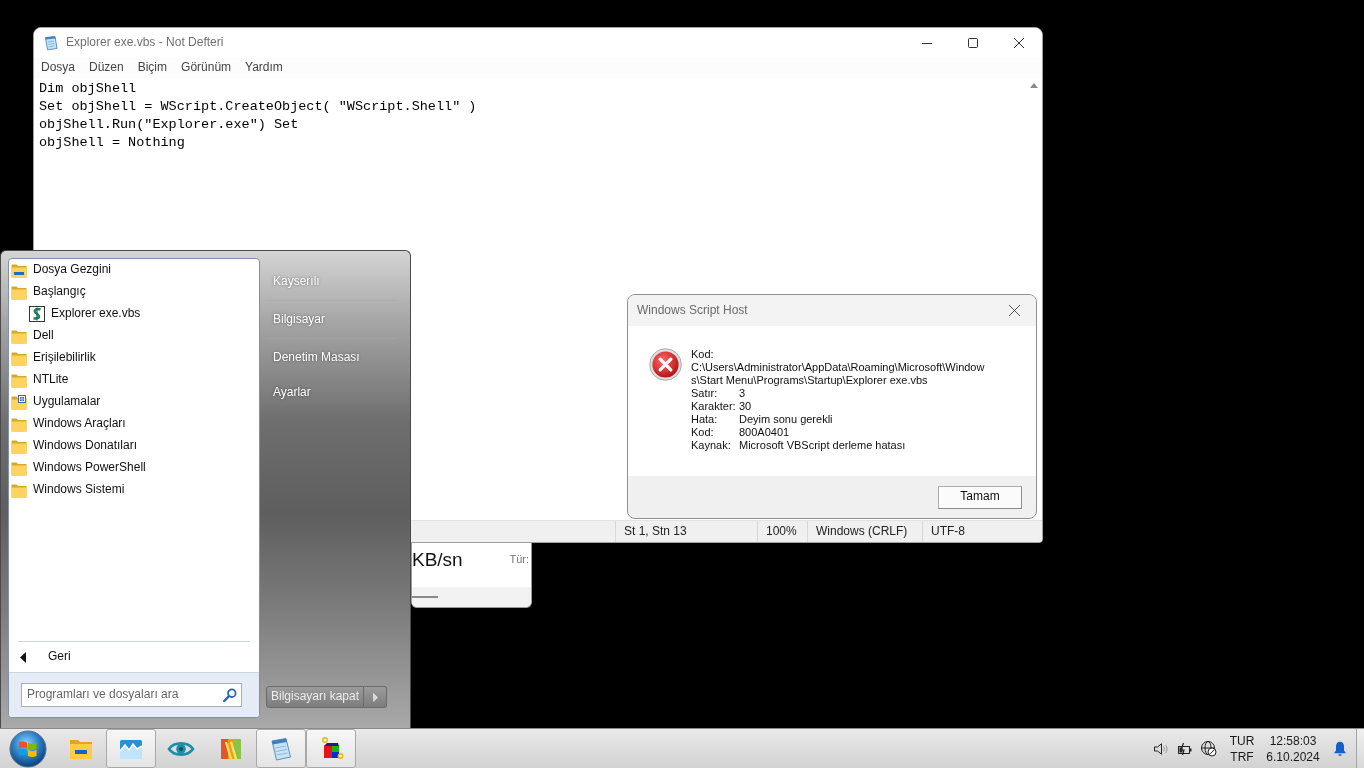  What do you see at coordinates (134, 446) in the screenshot?
I see `program-item: Windows Donatıları` at bounding box center [134, 446].